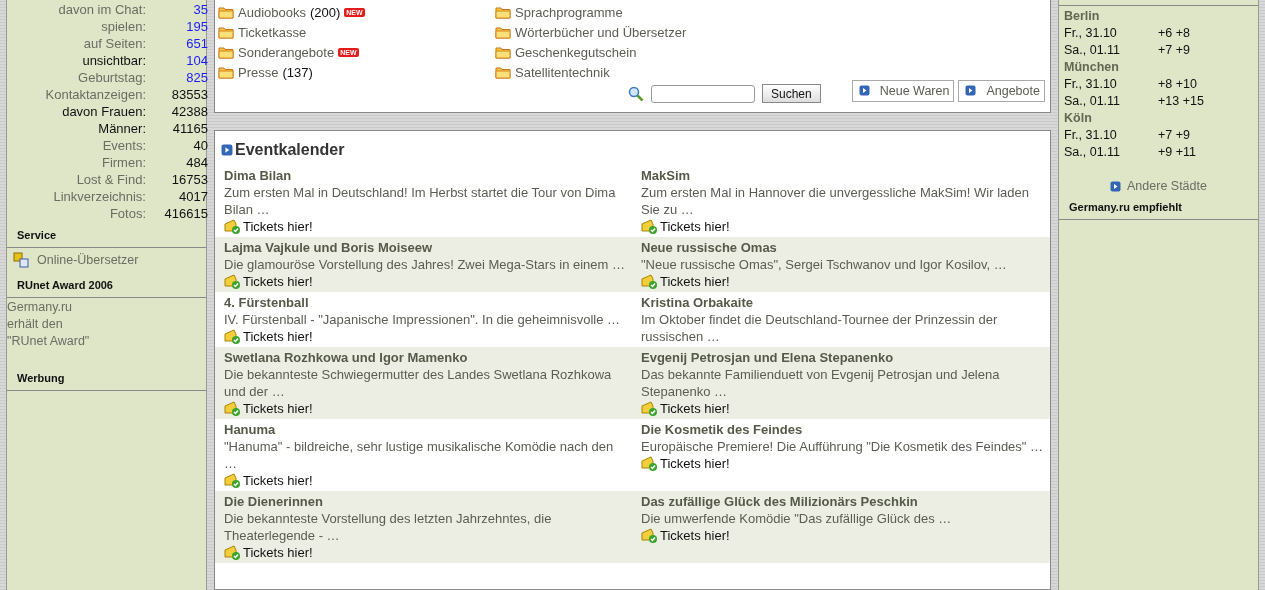  I want to click on event-title: Evgenij Petrosjan und Elena Stepanenko, so click(843, 357).